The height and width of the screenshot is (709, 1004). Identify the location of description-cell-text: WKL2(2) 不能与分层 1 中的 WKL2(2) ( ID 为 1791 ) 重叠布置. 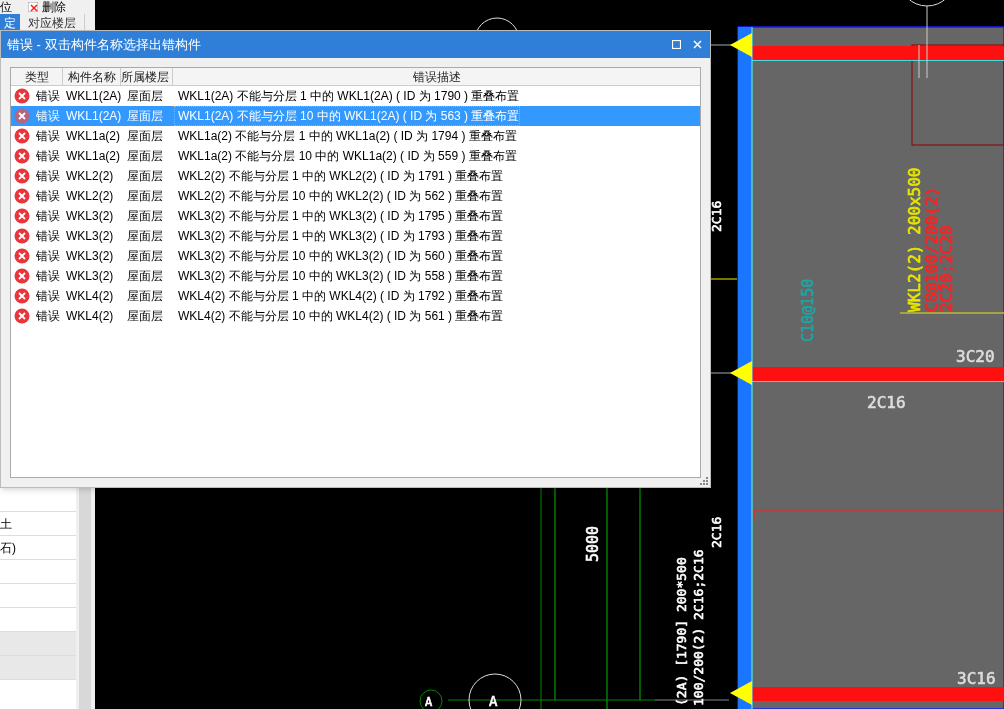
(340, 176).